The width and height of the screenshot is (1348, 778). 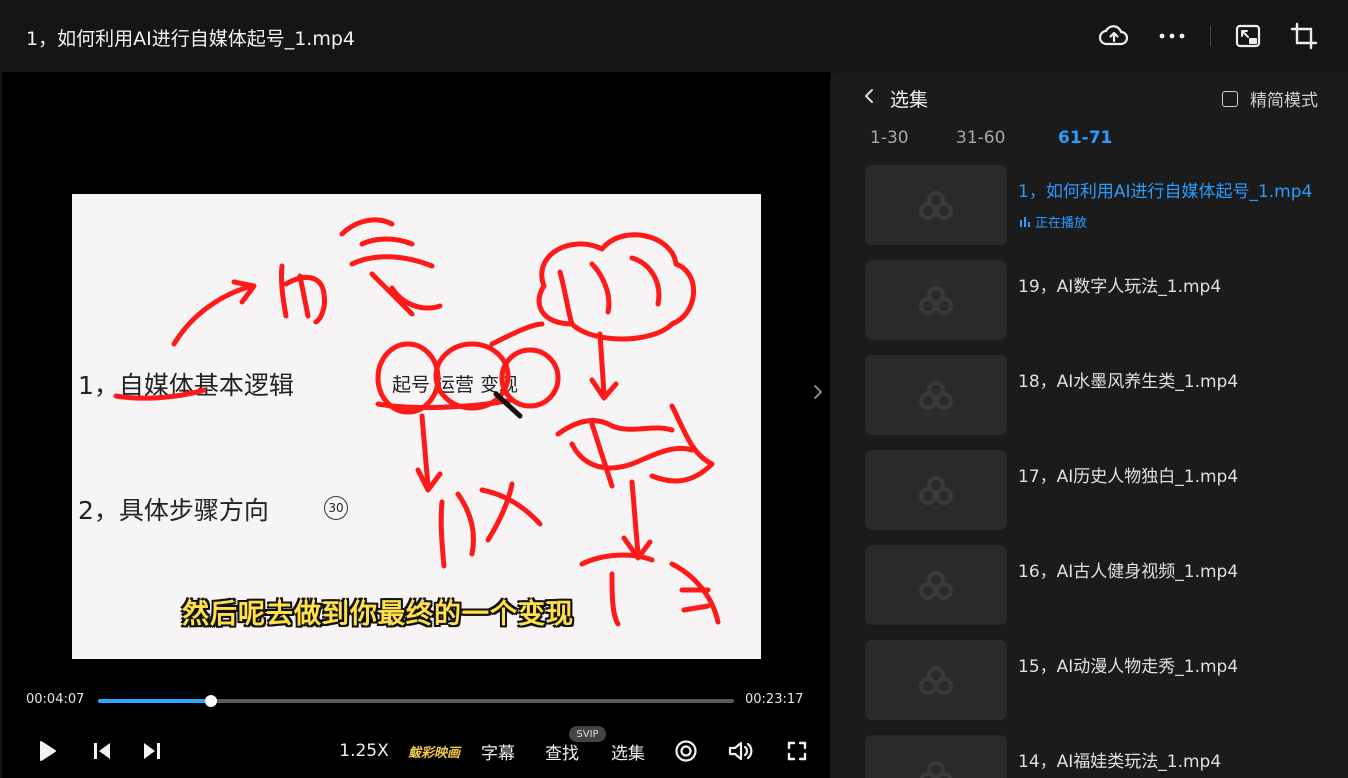 What do you see at coordinates (774, 699) in the screenshot?
I see `total-time: 00:23:17` at bounding box center [774, 699].